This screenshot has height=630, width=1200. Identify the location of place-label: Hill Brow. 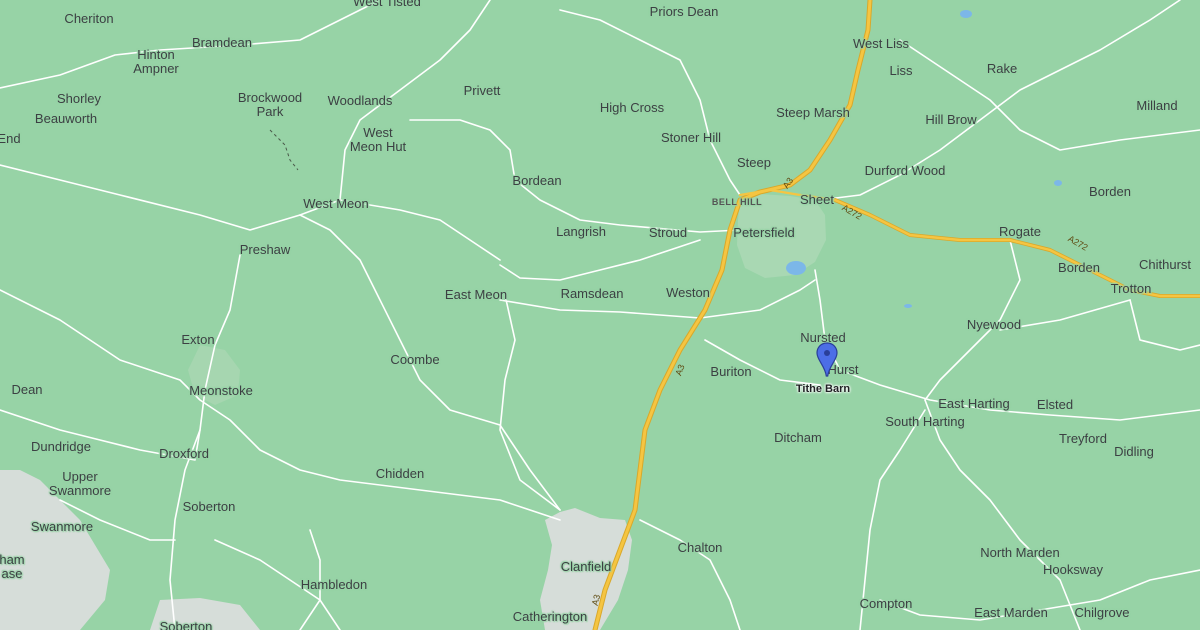
(950, 120).